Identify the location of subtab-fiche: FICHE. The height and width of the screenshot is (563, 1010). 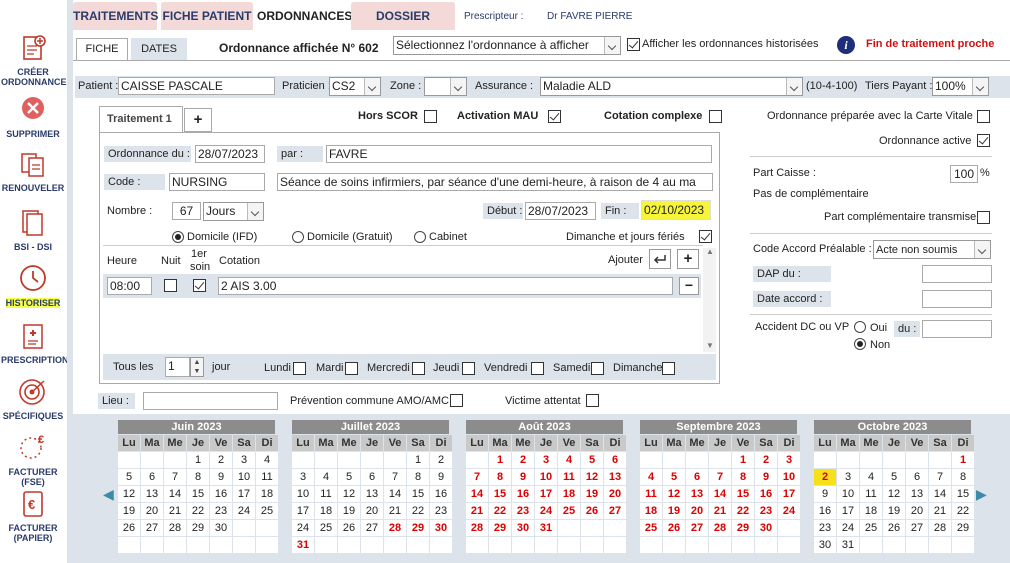
(102, 49).